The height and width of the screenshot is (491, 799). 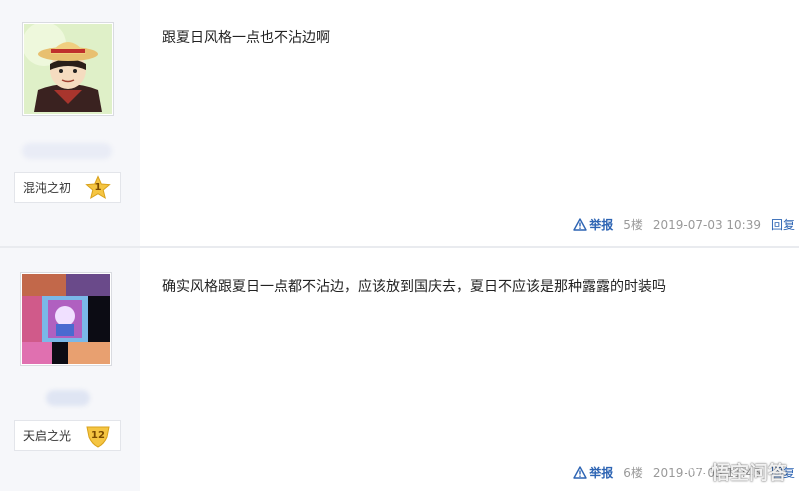 I want to click on shield-level-icon: 12, so click(x=98, y=436).